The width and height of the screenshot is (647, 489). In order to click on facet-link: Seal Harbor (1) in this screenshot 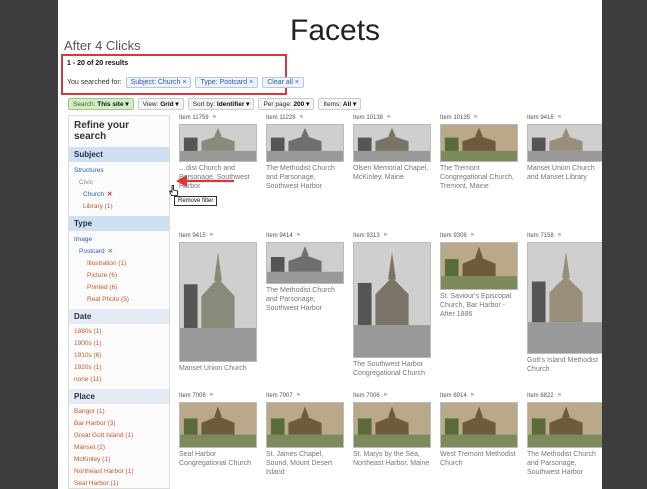, I will do `click(119, 483)`.